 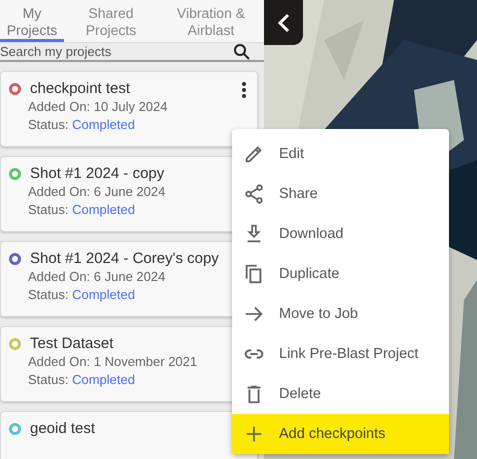 What do you see at coordinates (116, 51) in the screenshot?
I see `search-field: Search my projects` at bounding box center [116, 51].